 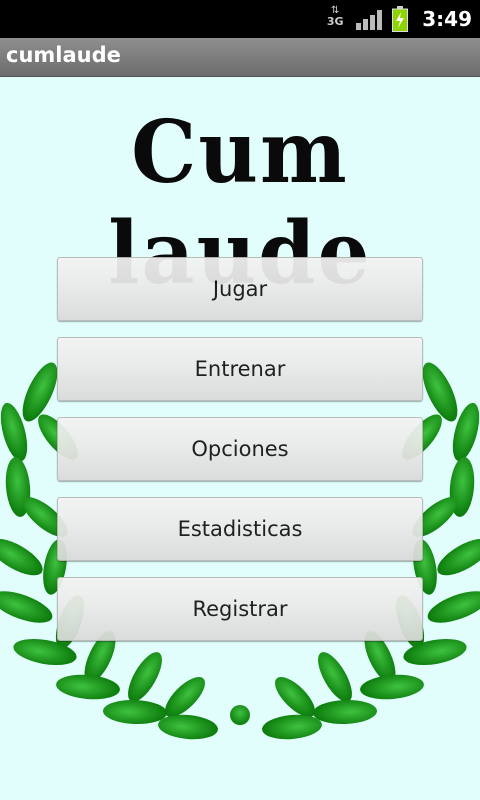 I want to click on battery-charging-icon, so click(x=400, y=19).